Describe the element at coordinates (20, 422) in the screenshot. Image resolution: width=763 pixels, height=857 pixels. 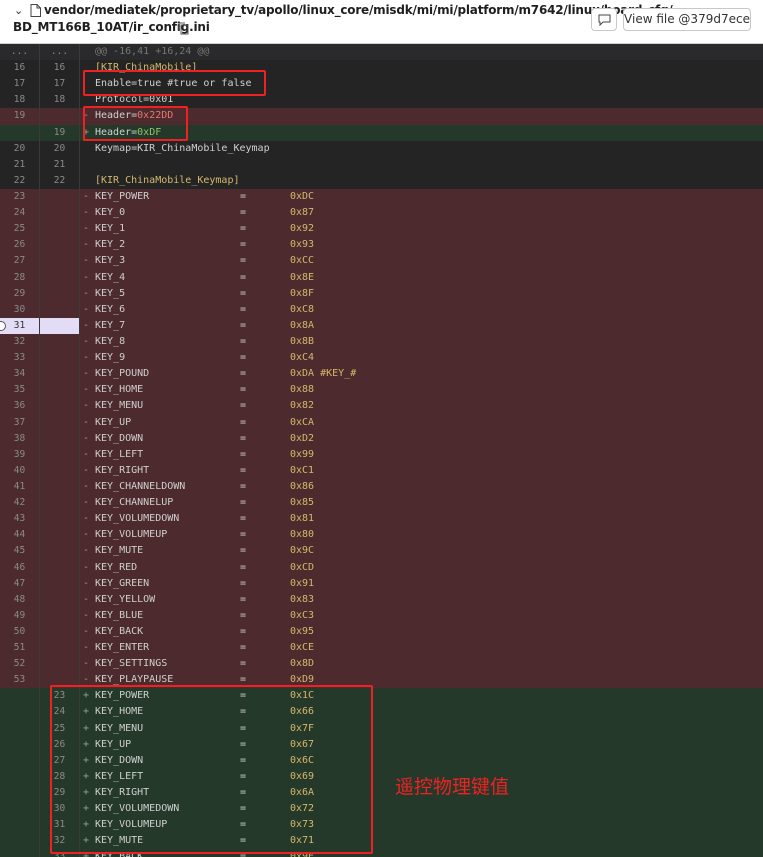
I see `old-line-number: 37` at that location.